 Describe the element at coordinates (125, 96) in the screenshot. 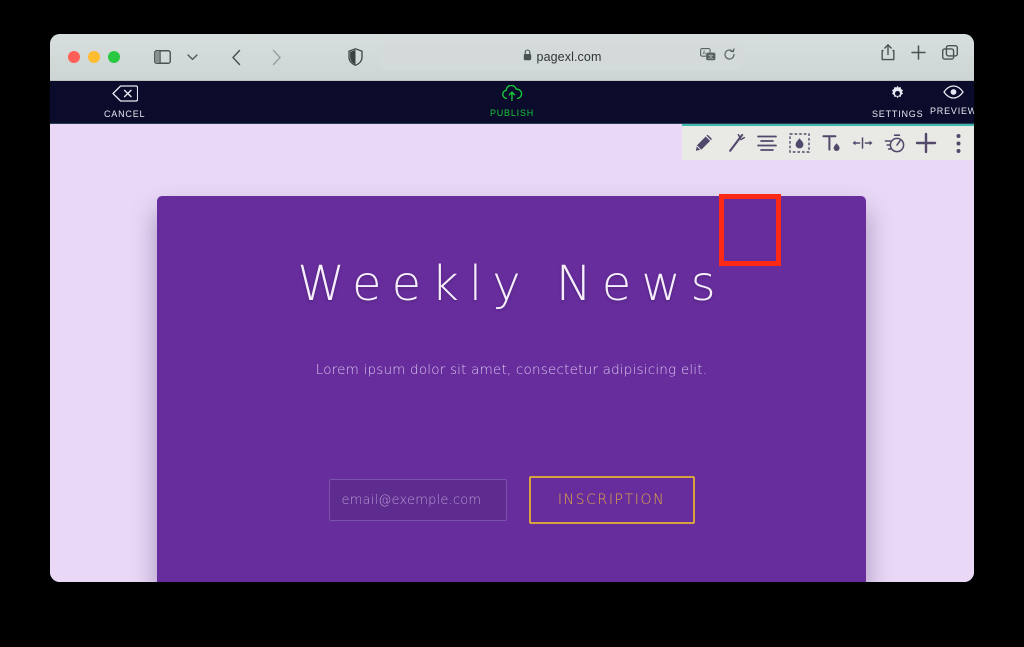

I see `delete-x-icon` at that location.